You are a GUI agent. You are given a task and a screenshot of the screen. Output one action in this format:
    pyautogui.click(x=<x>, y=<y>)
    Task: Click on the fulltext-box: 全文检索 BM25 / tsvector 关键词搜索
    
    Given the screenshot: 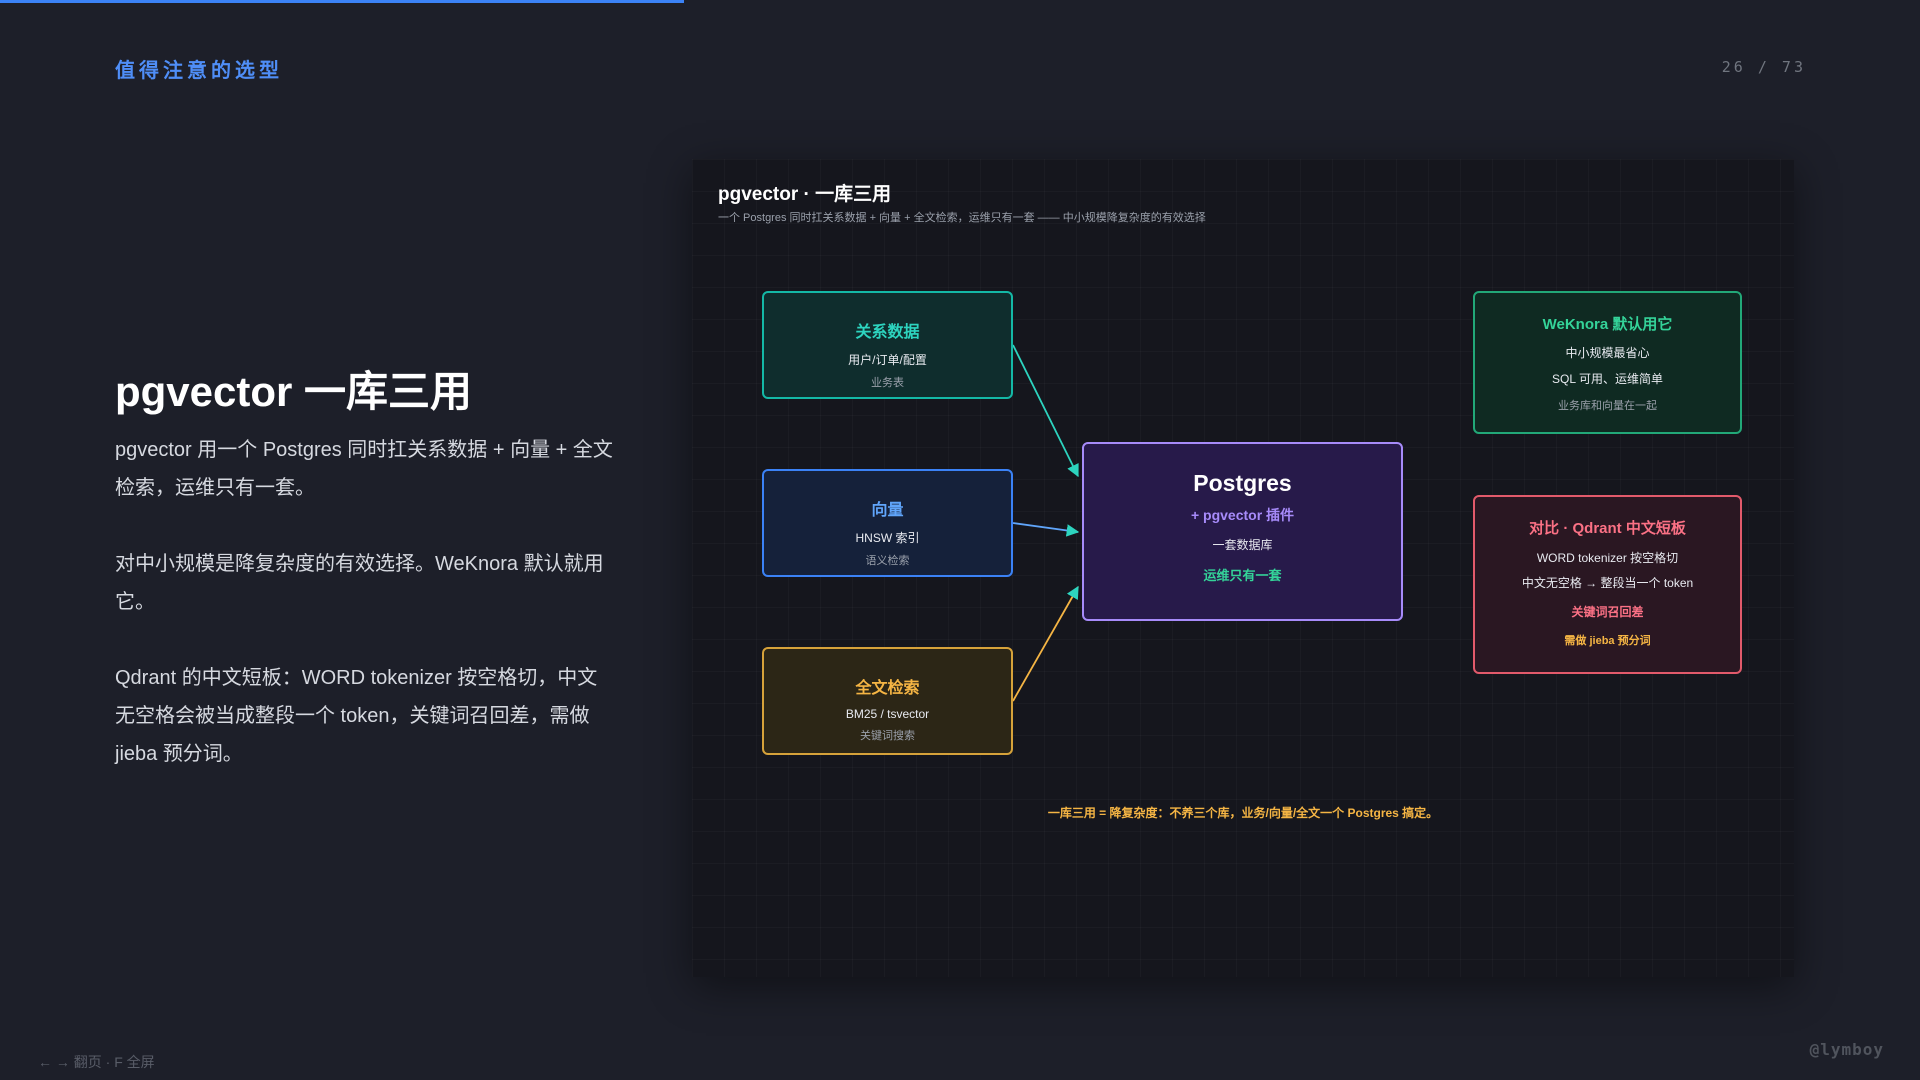 What is the action you would take?
    pyautogui.click(x=887, y=701)
    